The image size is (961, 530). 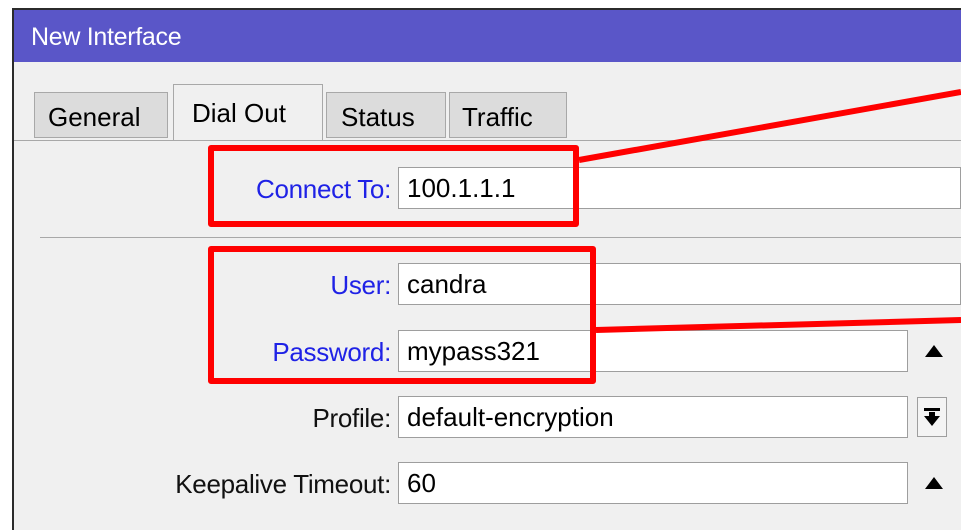 What do you see at coordinates (500, 237) in the screenshot?
I see `section-separator` at bounding box center [500, 237].